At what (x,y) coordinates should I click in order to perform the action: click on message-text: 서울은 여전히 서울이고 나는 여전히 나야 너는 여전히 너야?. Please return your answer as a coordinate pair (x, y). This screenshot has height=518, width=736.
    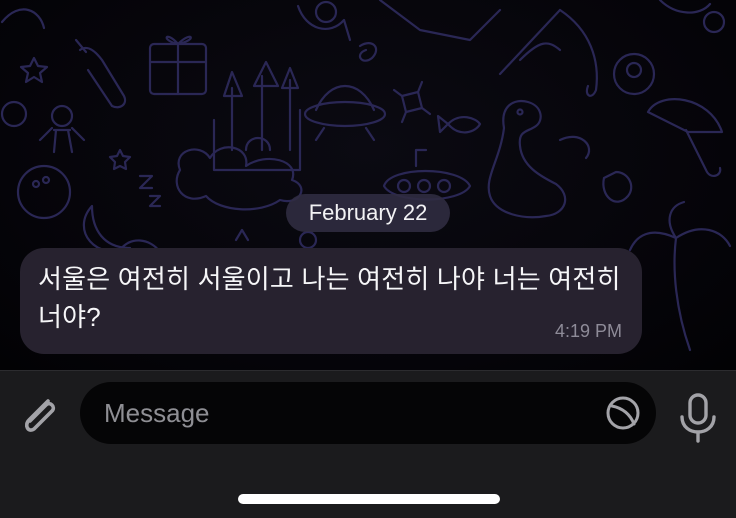
    Looking at the image, I should click on (329, 298).